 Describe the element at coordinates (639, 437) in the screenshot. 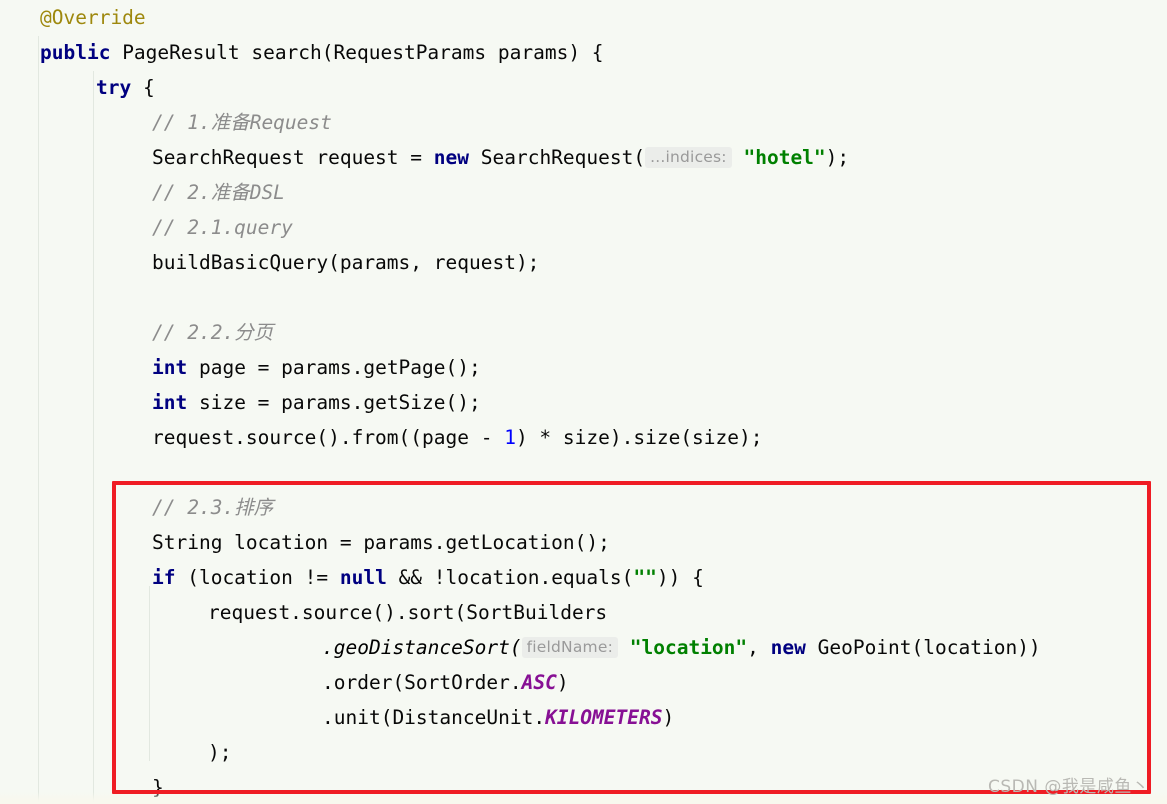

I see `code-token: ) * size).size(size);` at that location.